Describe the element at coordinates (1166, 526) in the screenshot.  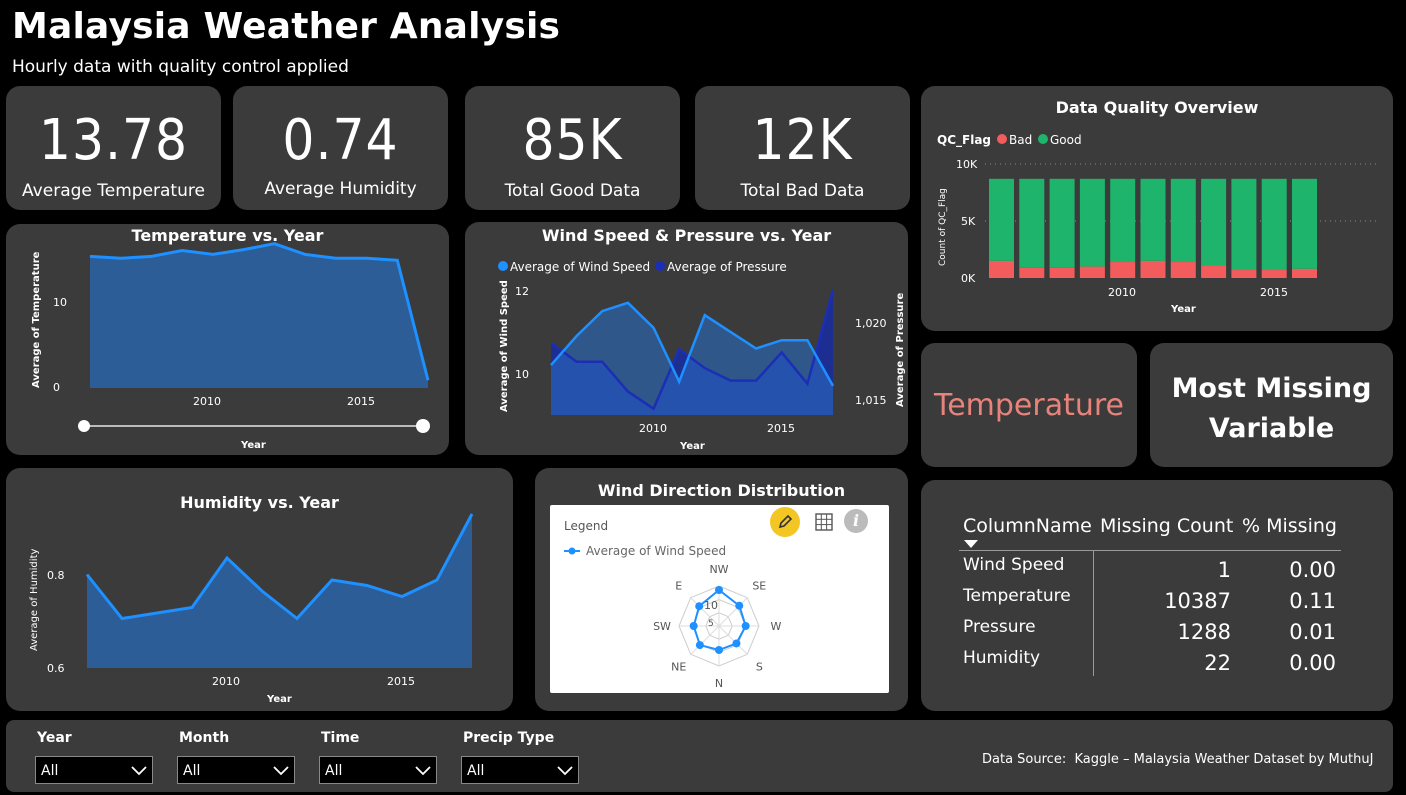
I see `table-header-missing-count: Missing Count` at that location.